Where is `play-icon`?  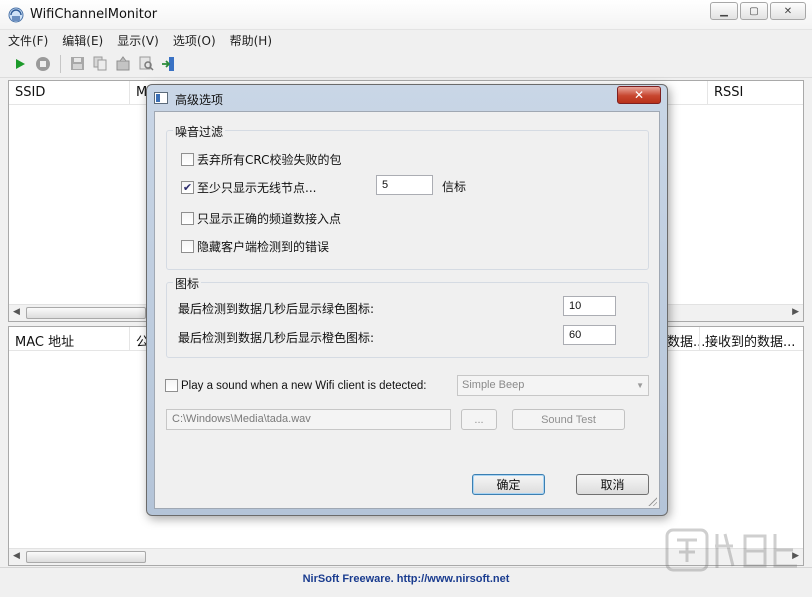
play-icon is located at coordinates (20, 63).